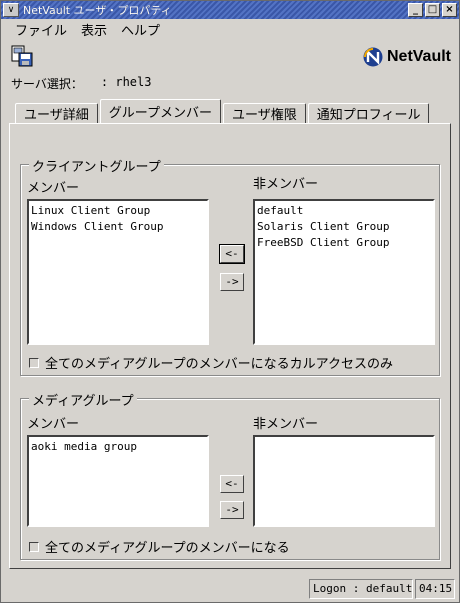 The width and height of the screenshot is (460, 603). I want to click on client-remove-member-button: ->, so click(232, 282).